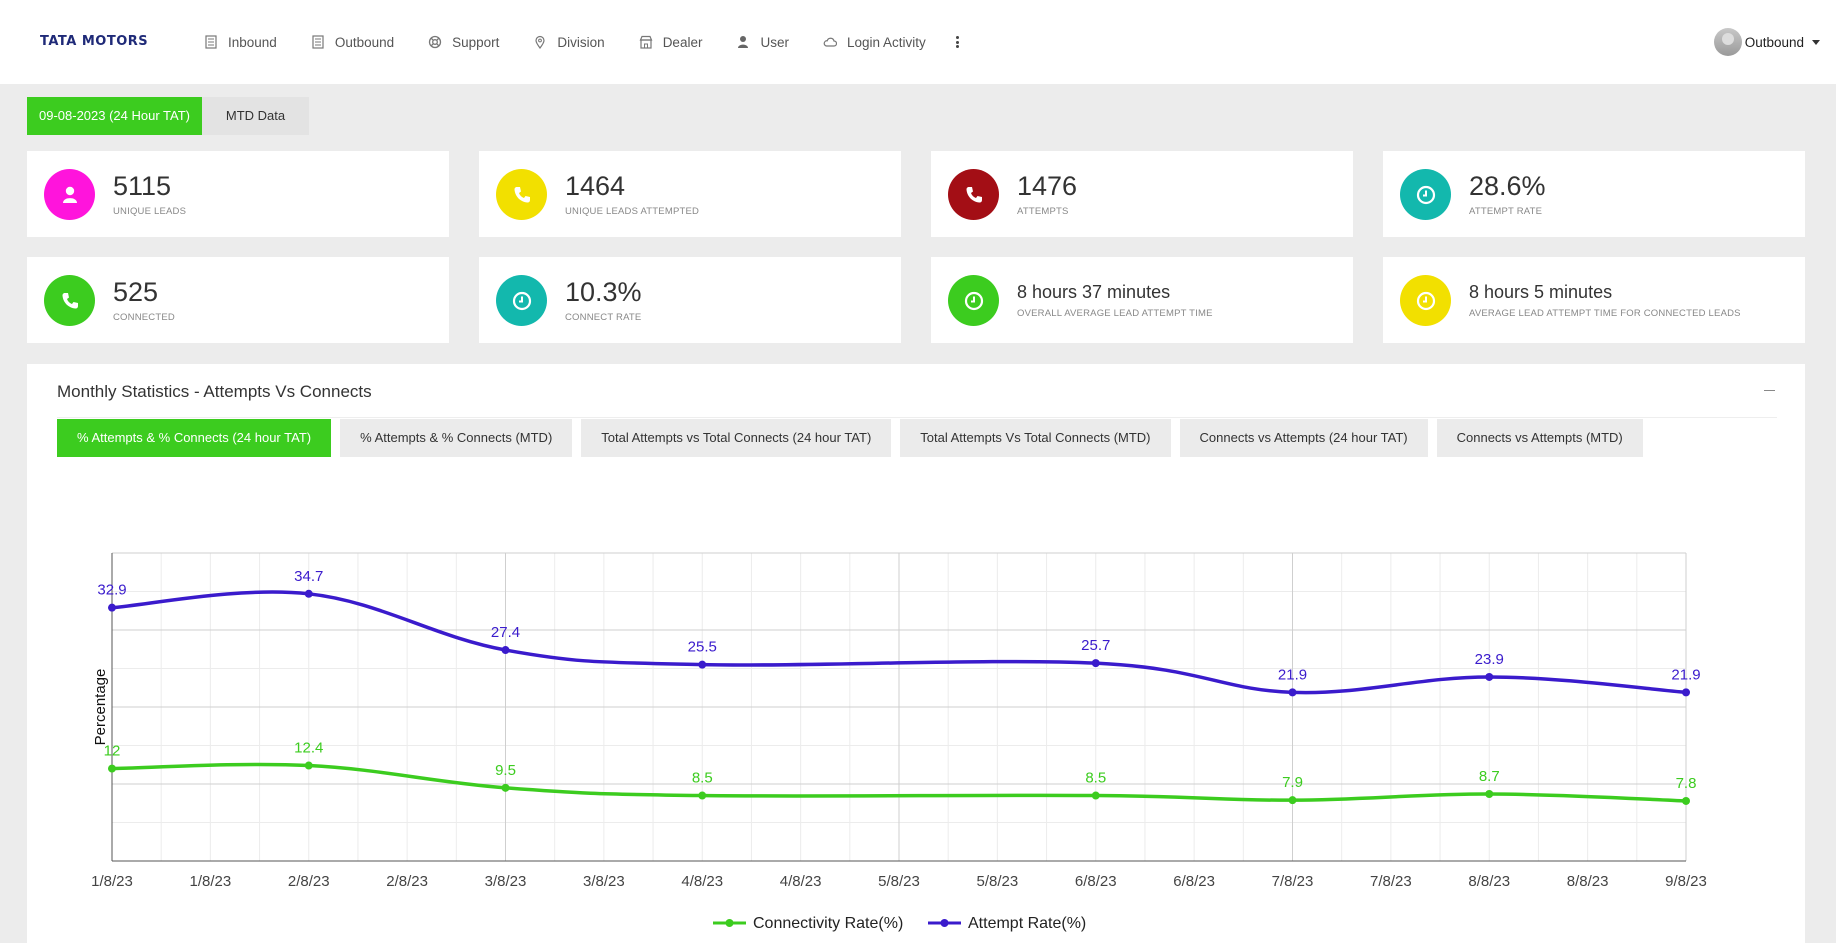 The image size is (1836, 943). Describe the element at coordinates (308, 576) in the screenshot. I see `data-label: 34.7` at that location.